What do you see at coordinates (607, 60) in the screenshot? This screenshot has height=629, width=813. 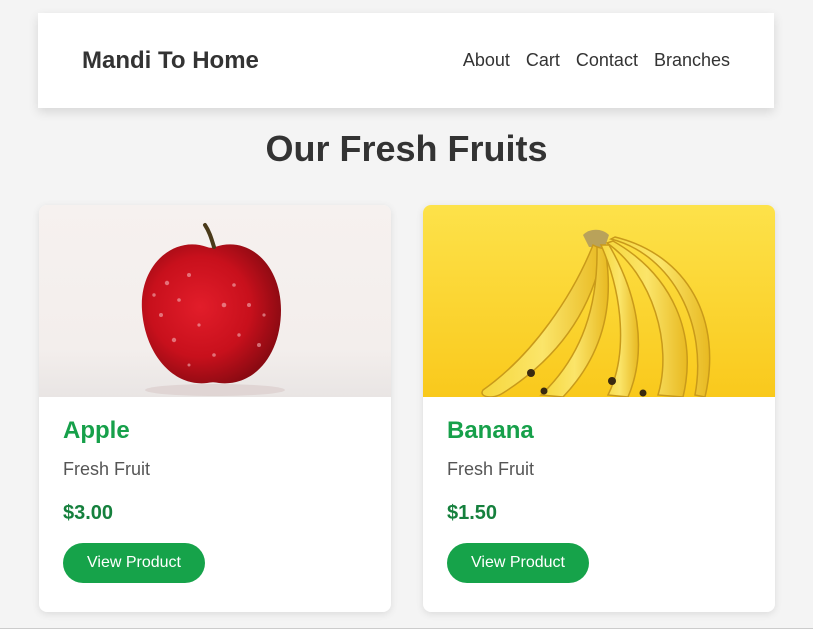 I see `nav-link-contact: Contact` at bounding box center [607, 60].